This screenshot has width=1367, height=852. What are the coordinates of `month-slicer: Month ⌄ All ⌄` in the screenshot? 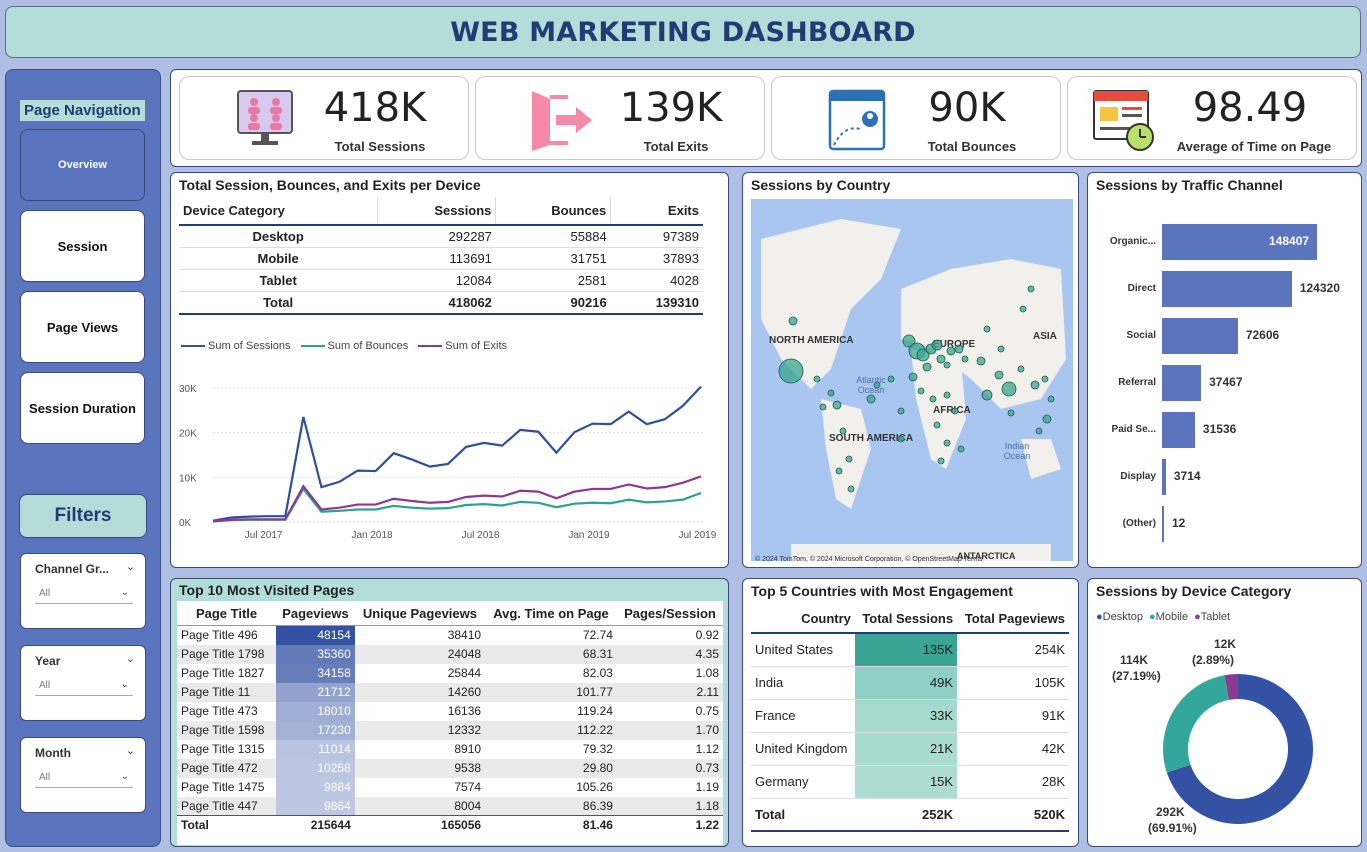 It's located at (83, 775).